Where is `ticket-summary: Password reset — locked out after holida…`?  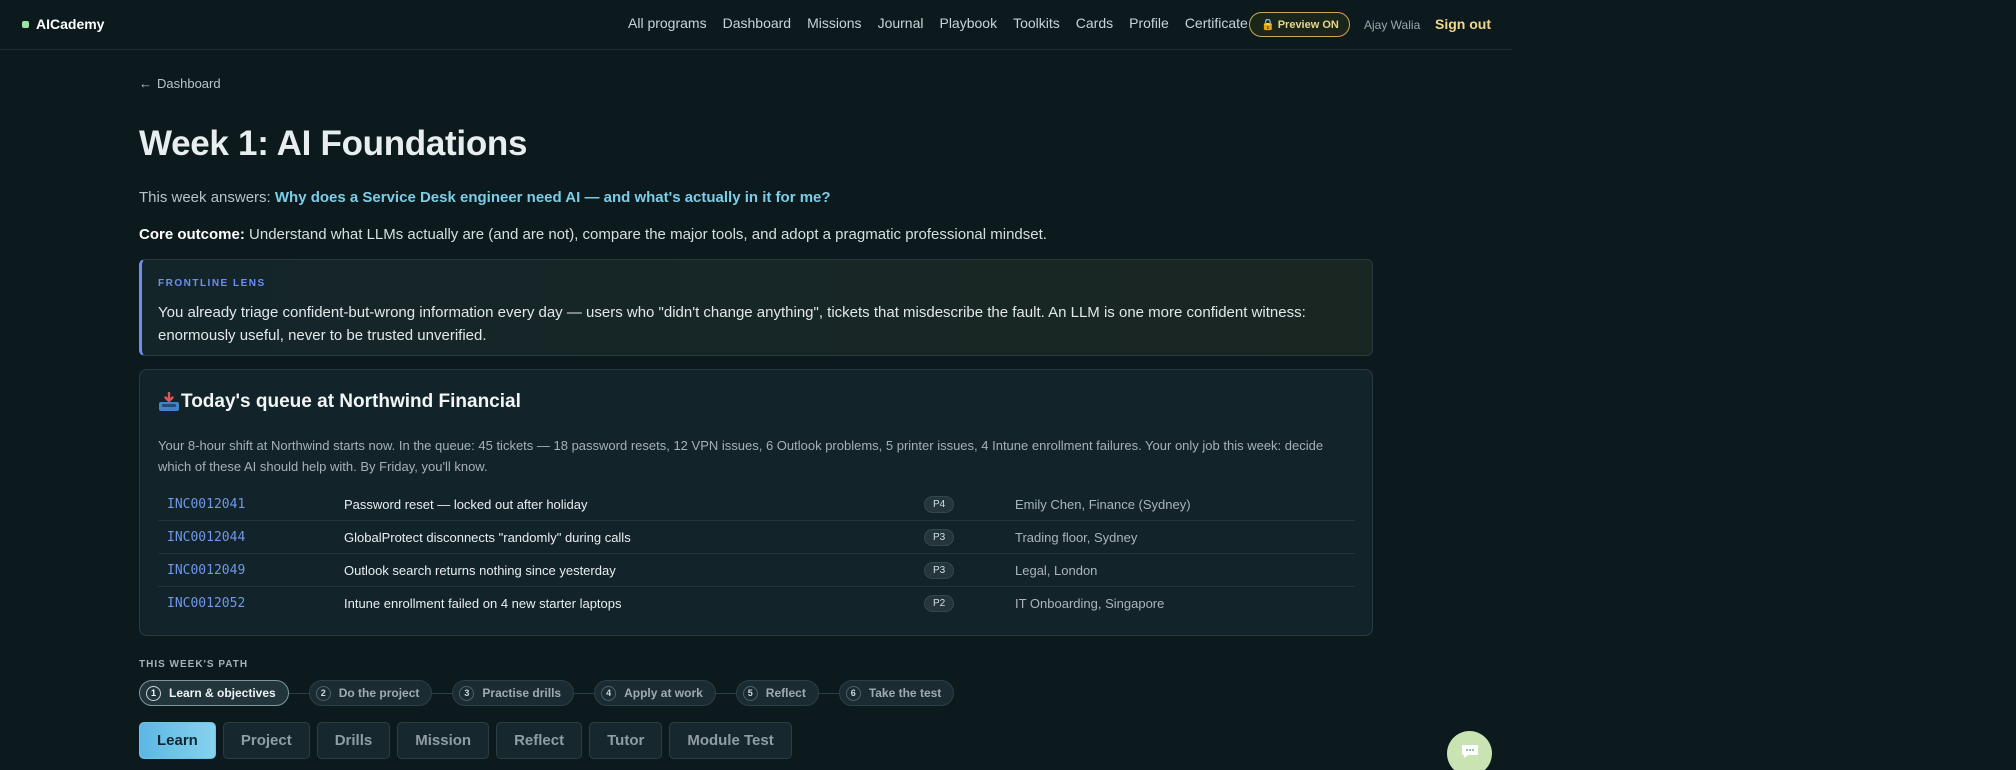 ticket-summary: Password reset — locked out after holida… is located at coordinates (466, 504).